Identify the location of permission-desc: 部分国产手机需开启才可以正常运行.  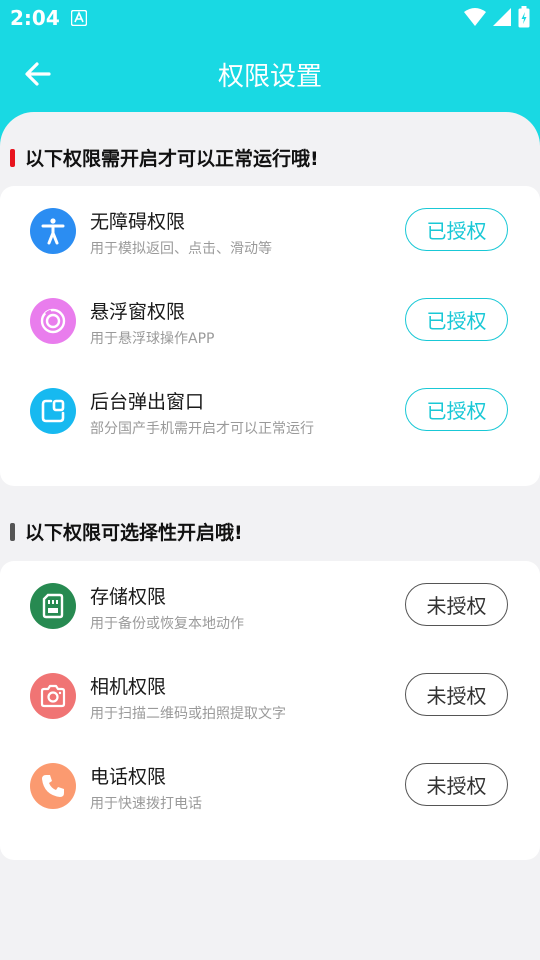
(202, 429).